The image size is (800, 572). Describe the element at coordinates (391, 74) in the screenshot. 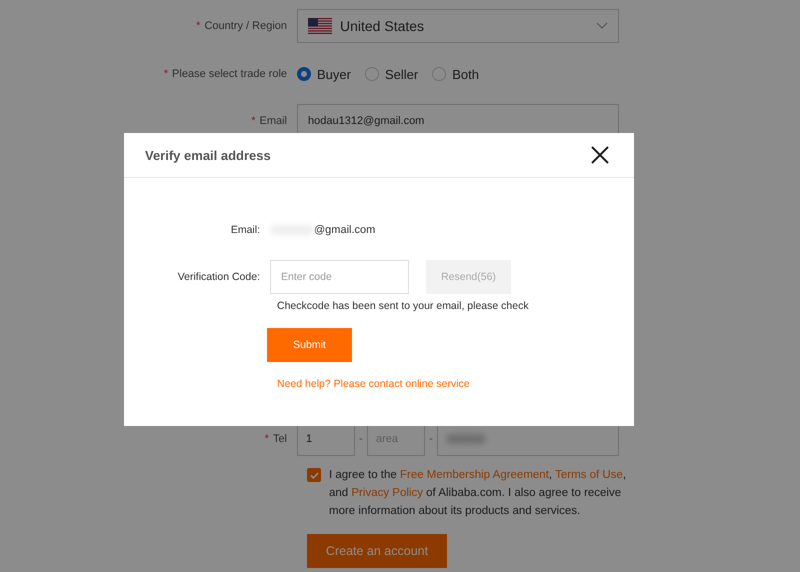

I see `role-radio: Seller` at that location.